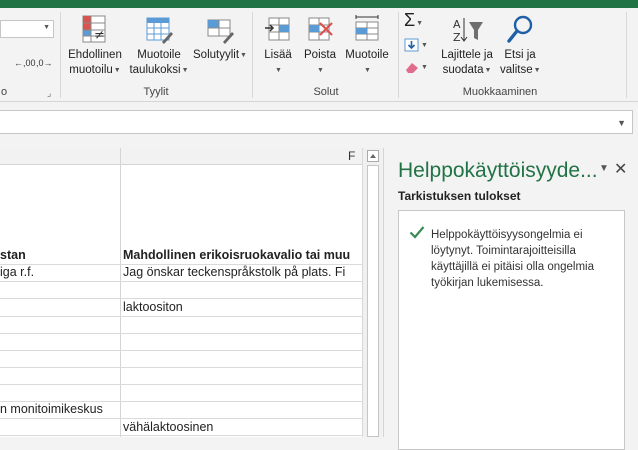  I want to click on sort-filter-button: A Z Lajittele ja suodata▼, so click(467, 46).